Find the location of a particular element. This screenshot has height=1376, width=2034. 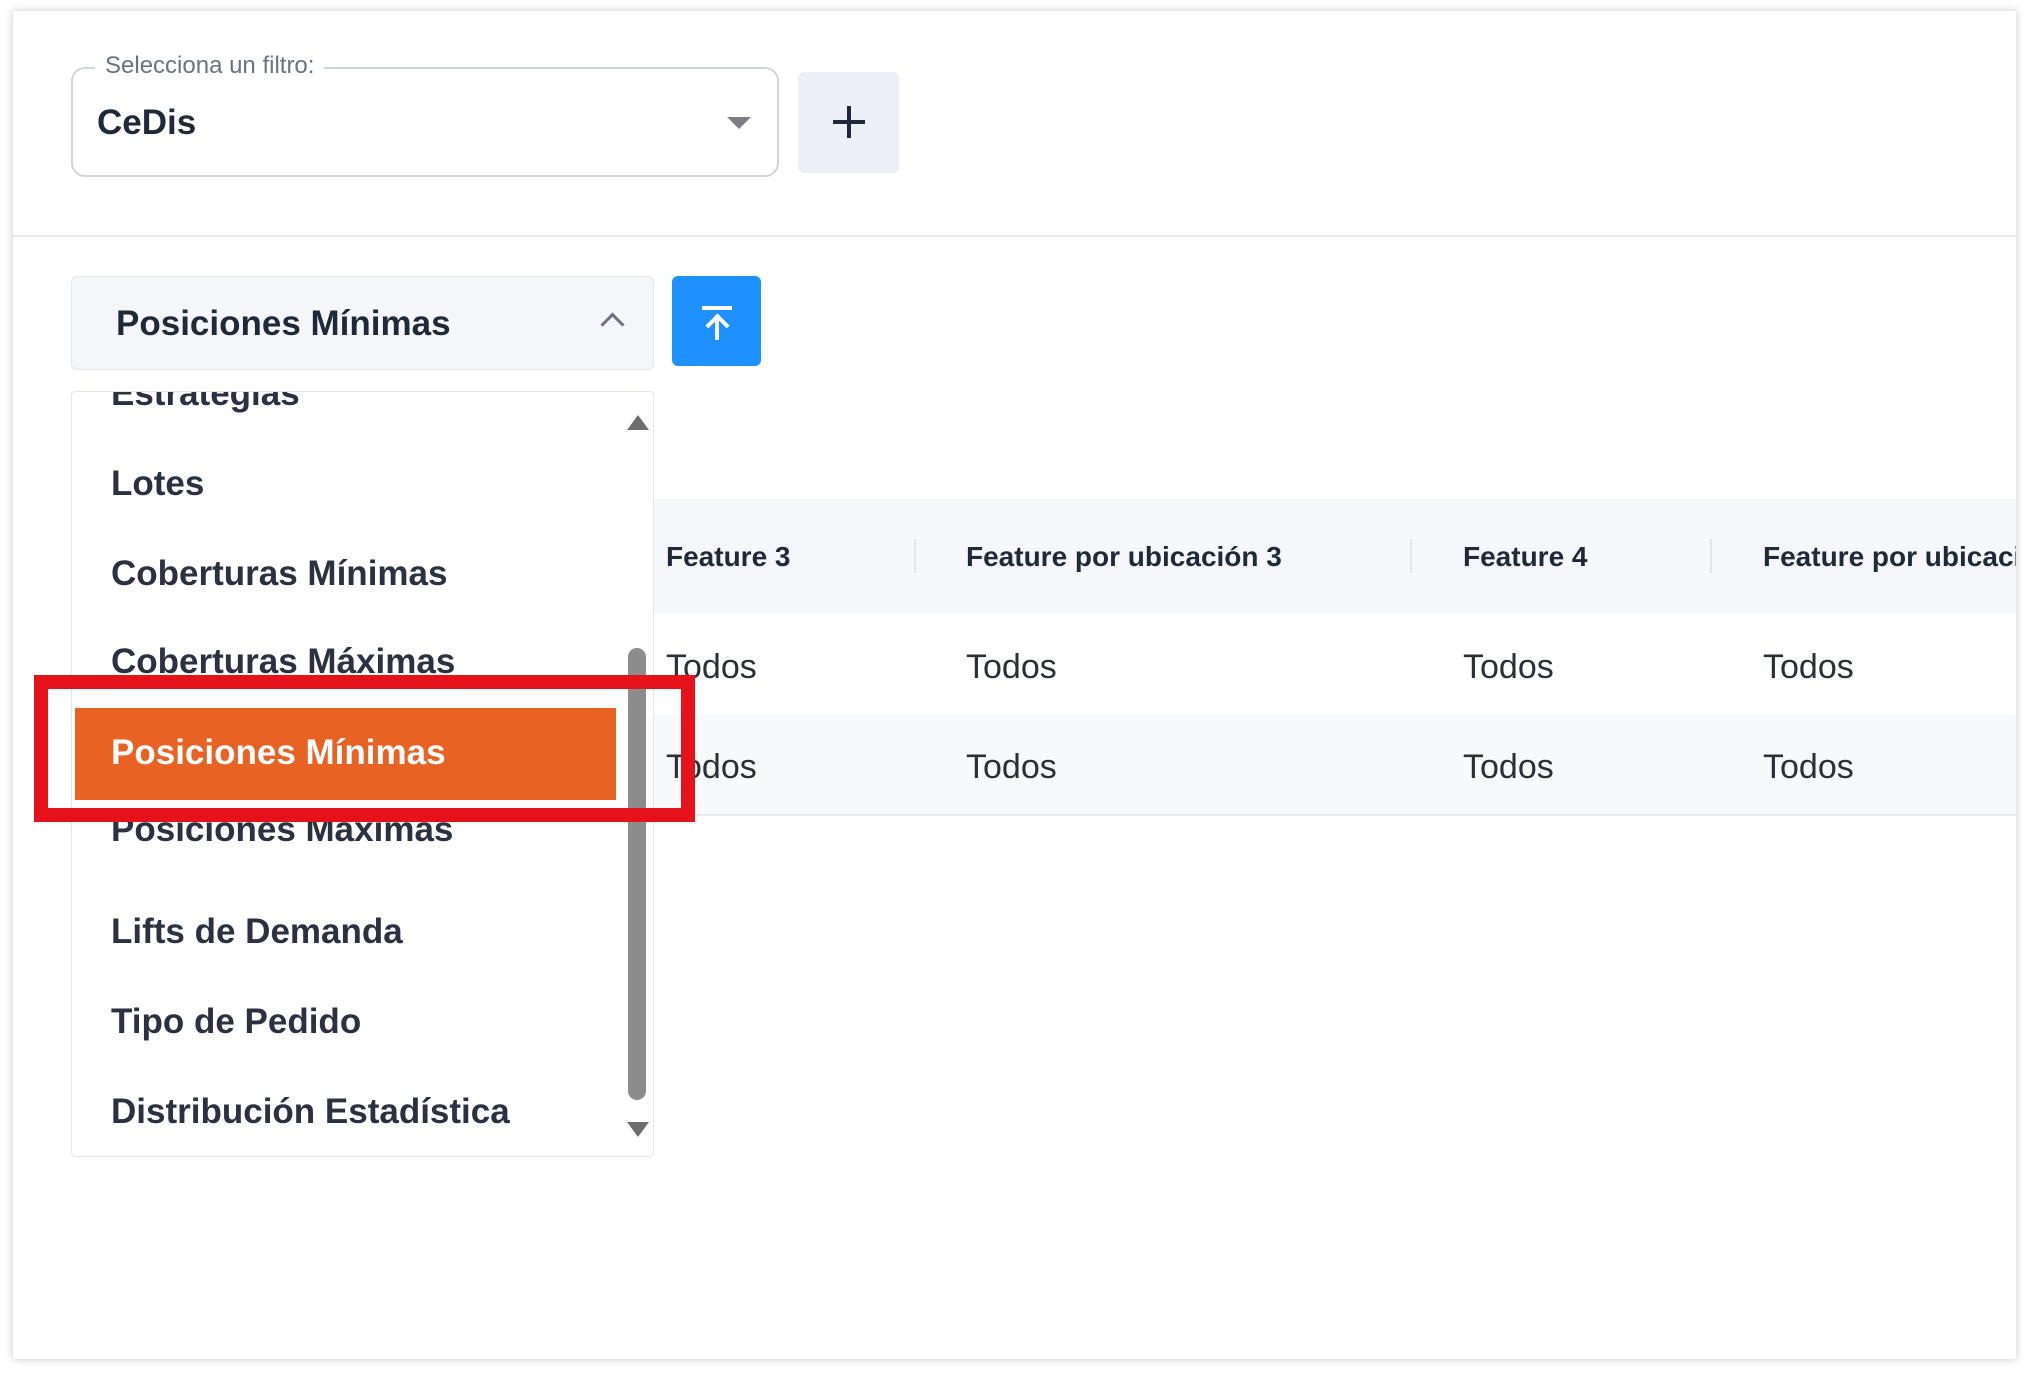

dropdown-option-lifts-de-demanda: Lifts de Demanda is located at coordinates (342, 934).